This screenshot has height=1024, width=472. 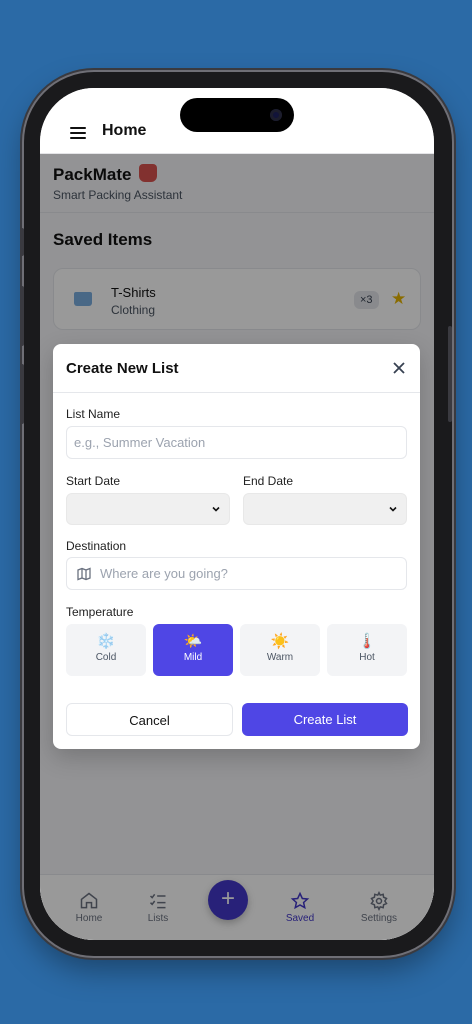 What do you see at coordinates (22, 394) in the screenshot?
I see `volume-down-button` at bounding box center [22, 394].